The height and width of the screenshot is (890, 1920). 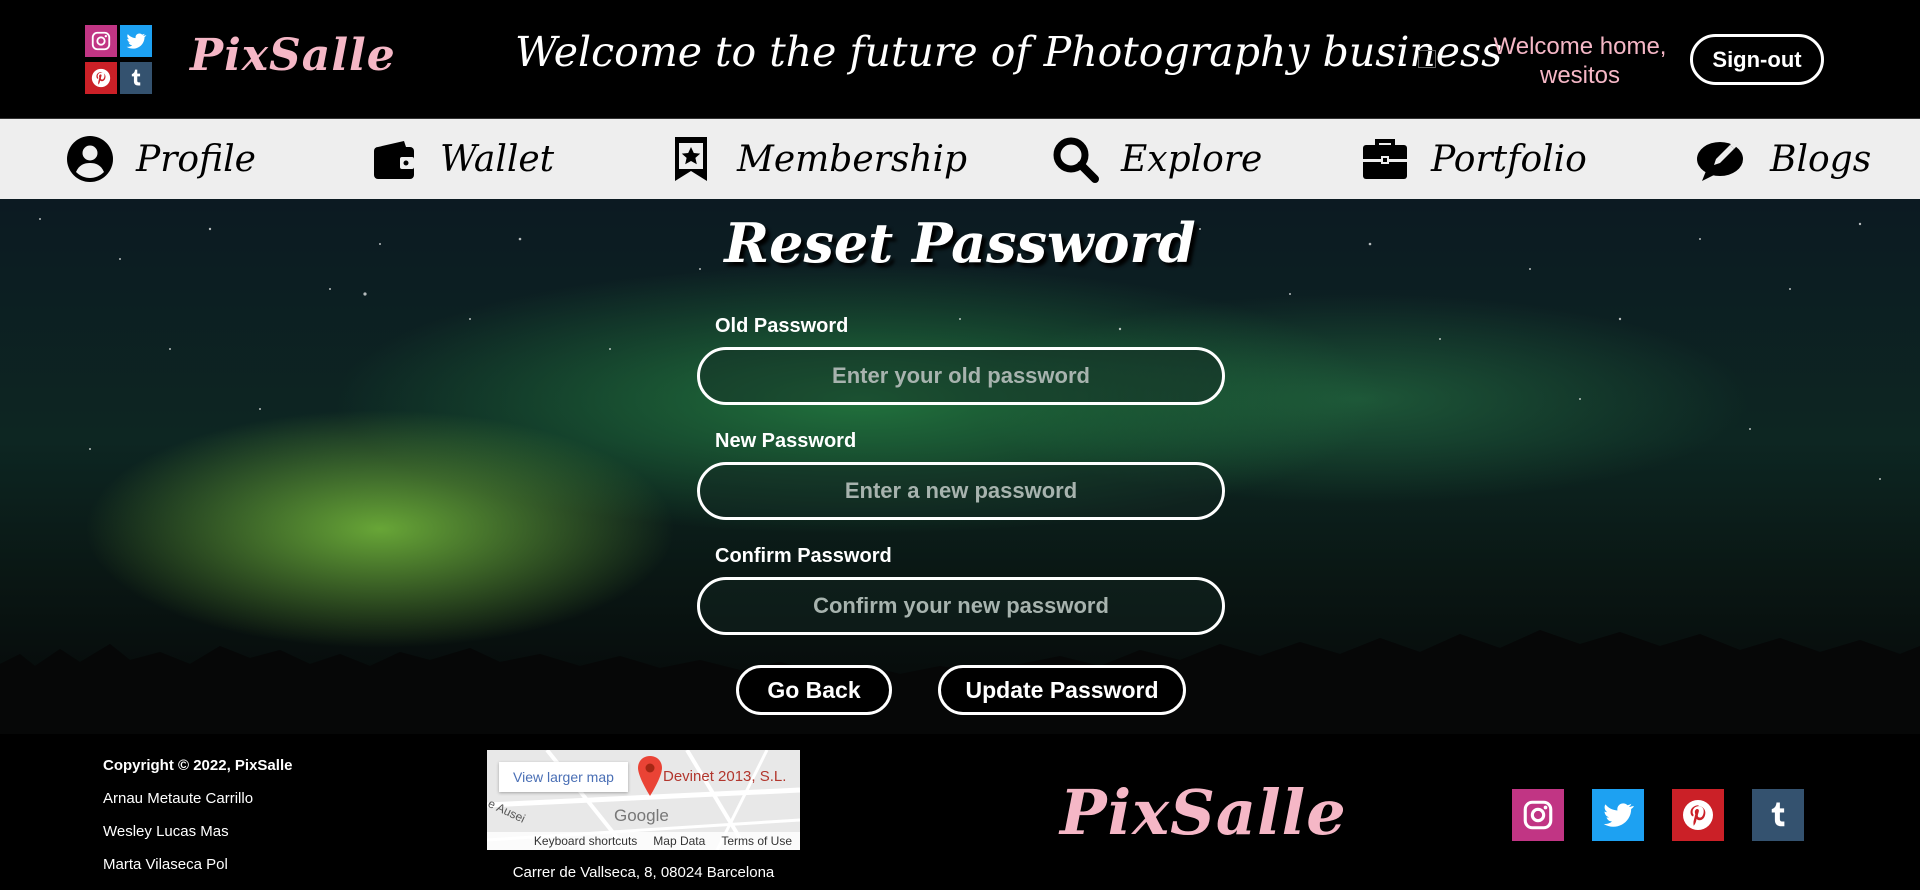 I want to click on instagram-icon, so click(x=101, y=41).